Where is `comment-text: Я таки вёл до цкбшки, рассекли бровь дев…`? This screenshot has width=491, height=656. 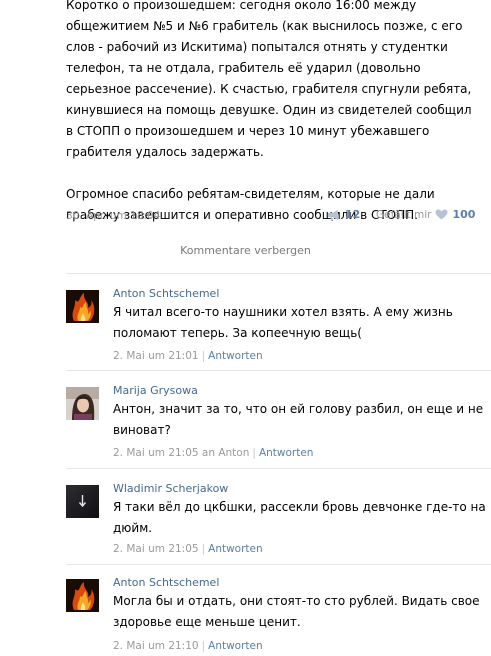 comment-text: Я таки вёл до цкбшки, рассекли бровь дев… is located at coordinates (299, 517).